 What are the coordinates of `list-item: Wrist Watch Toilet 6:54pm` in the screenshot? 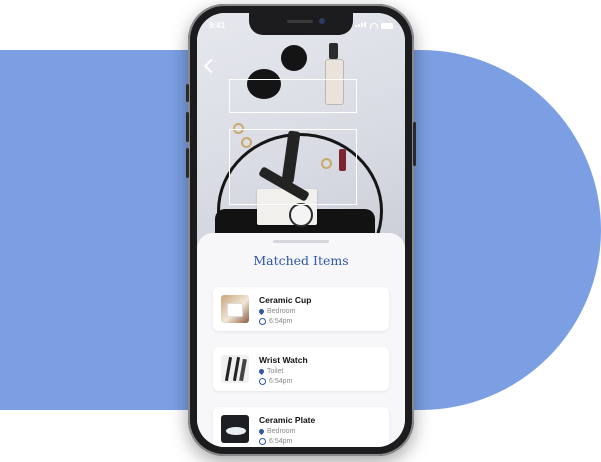 It's located at (301, 369).